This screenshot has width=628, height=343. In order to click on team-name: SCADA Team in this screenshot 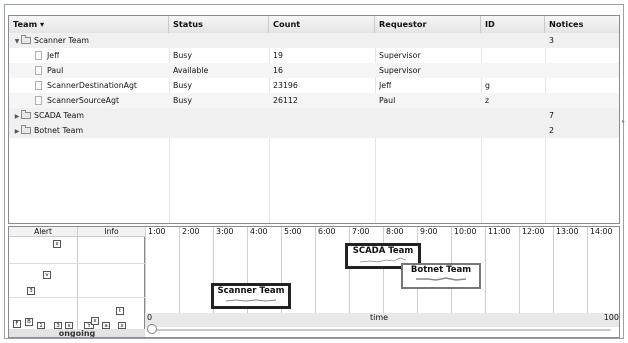, I will do `click(59, 115)`.